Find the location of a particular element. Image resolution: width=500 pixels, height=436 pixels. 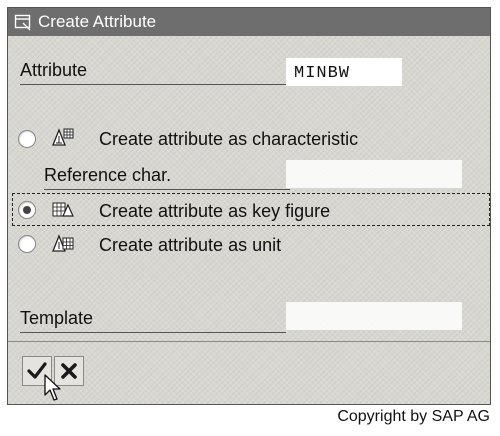

dialog-icon is located at coordinates (22, 22).